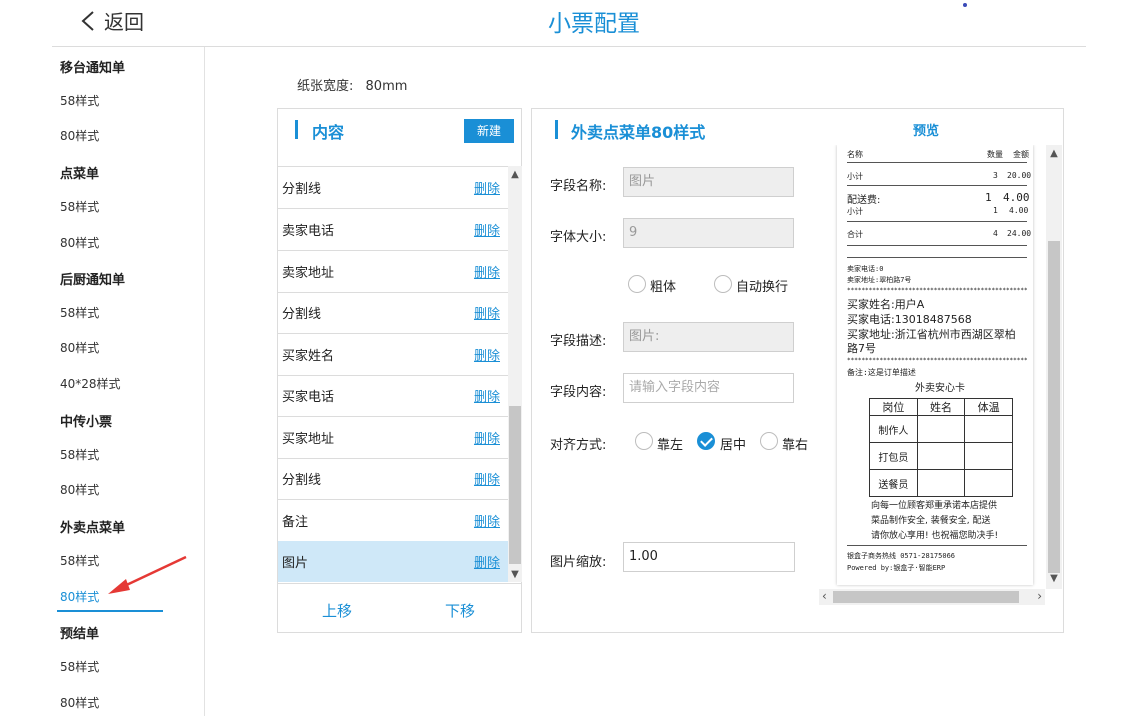 The image size is (1144, 716). What do you see at coordinates (352, 84) in the screenshot?
I see `paper-width: 纸张宽度: 80mm` at bounding box center [352, 84].